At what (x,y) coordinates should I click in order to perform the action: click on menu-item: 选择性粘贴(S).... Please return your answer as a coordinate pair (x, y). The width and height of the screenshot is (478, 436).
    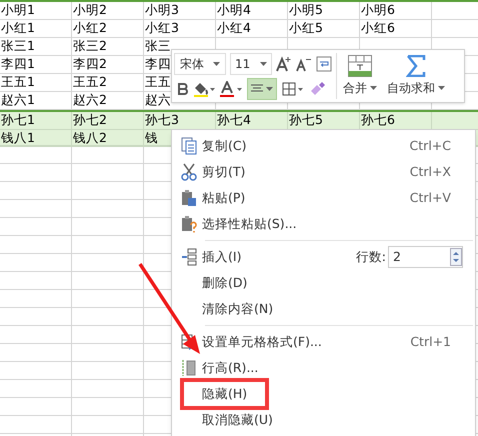
    Looking at the image, I should click on (323, 224).